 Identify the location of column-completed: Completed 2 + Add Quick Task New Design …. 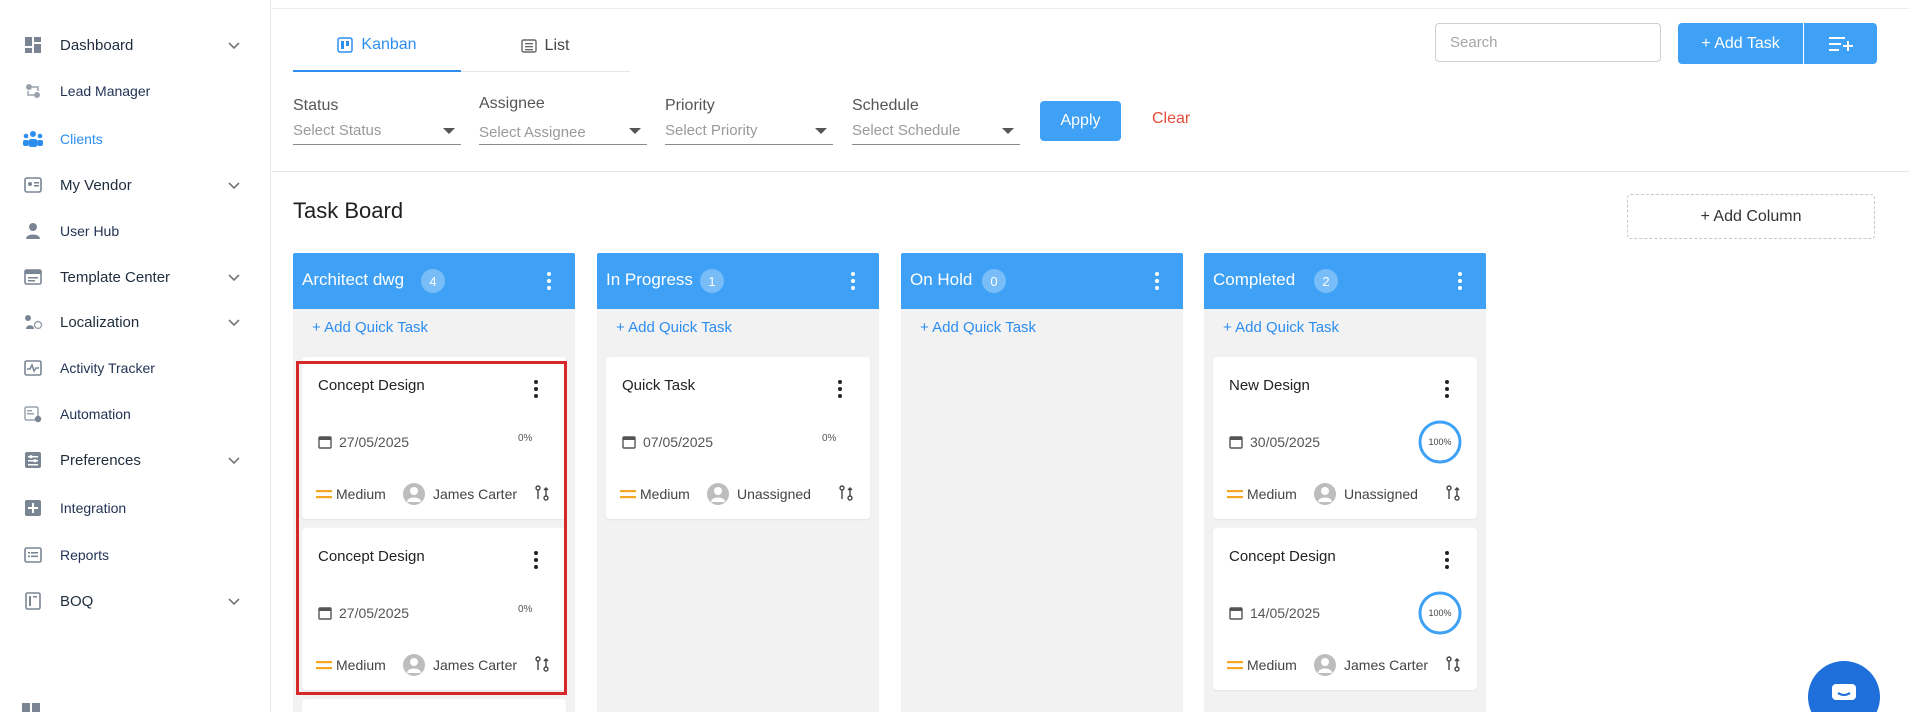
(1345, 482).